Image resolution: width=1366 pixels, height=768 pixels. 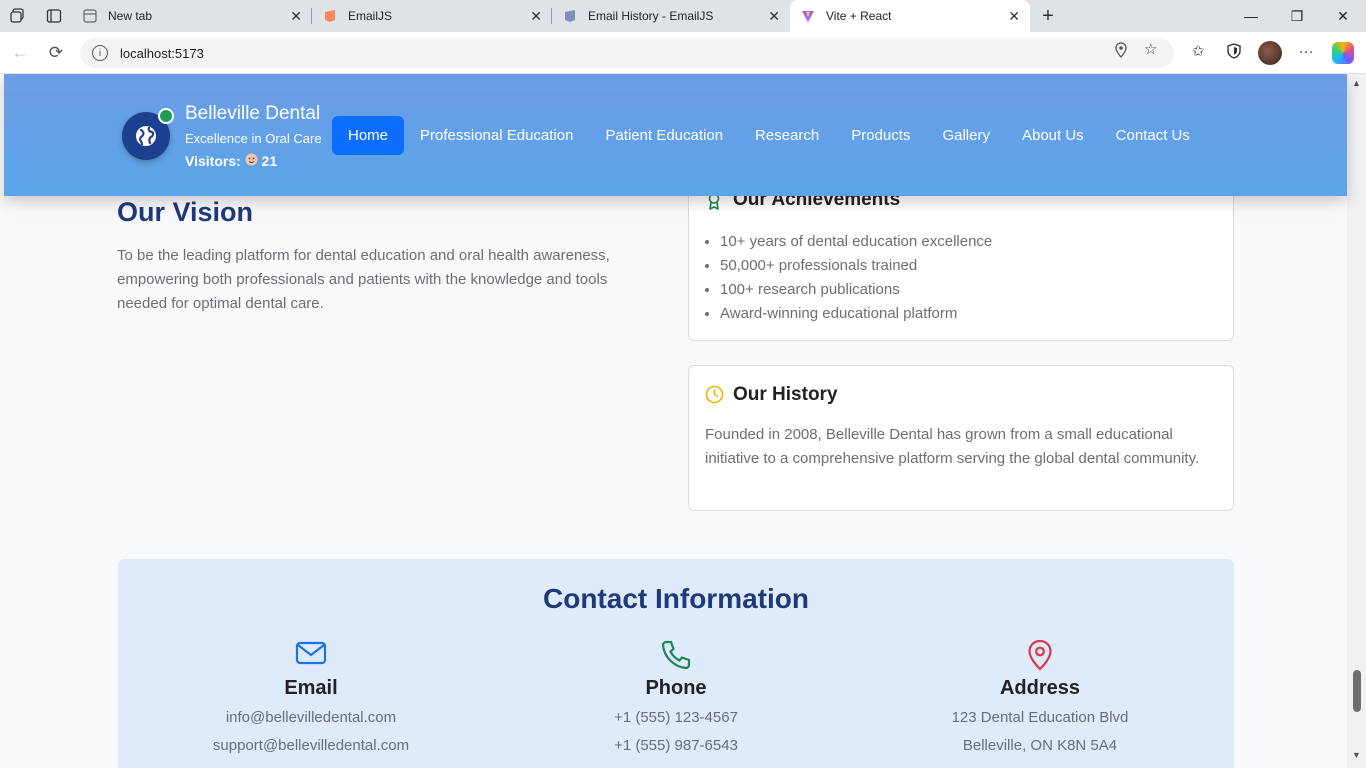 What do you see at coordinates (1343, 16) in the screenshot?
I see `close-window-icon: ✕` at bounding box center [1343, 16].